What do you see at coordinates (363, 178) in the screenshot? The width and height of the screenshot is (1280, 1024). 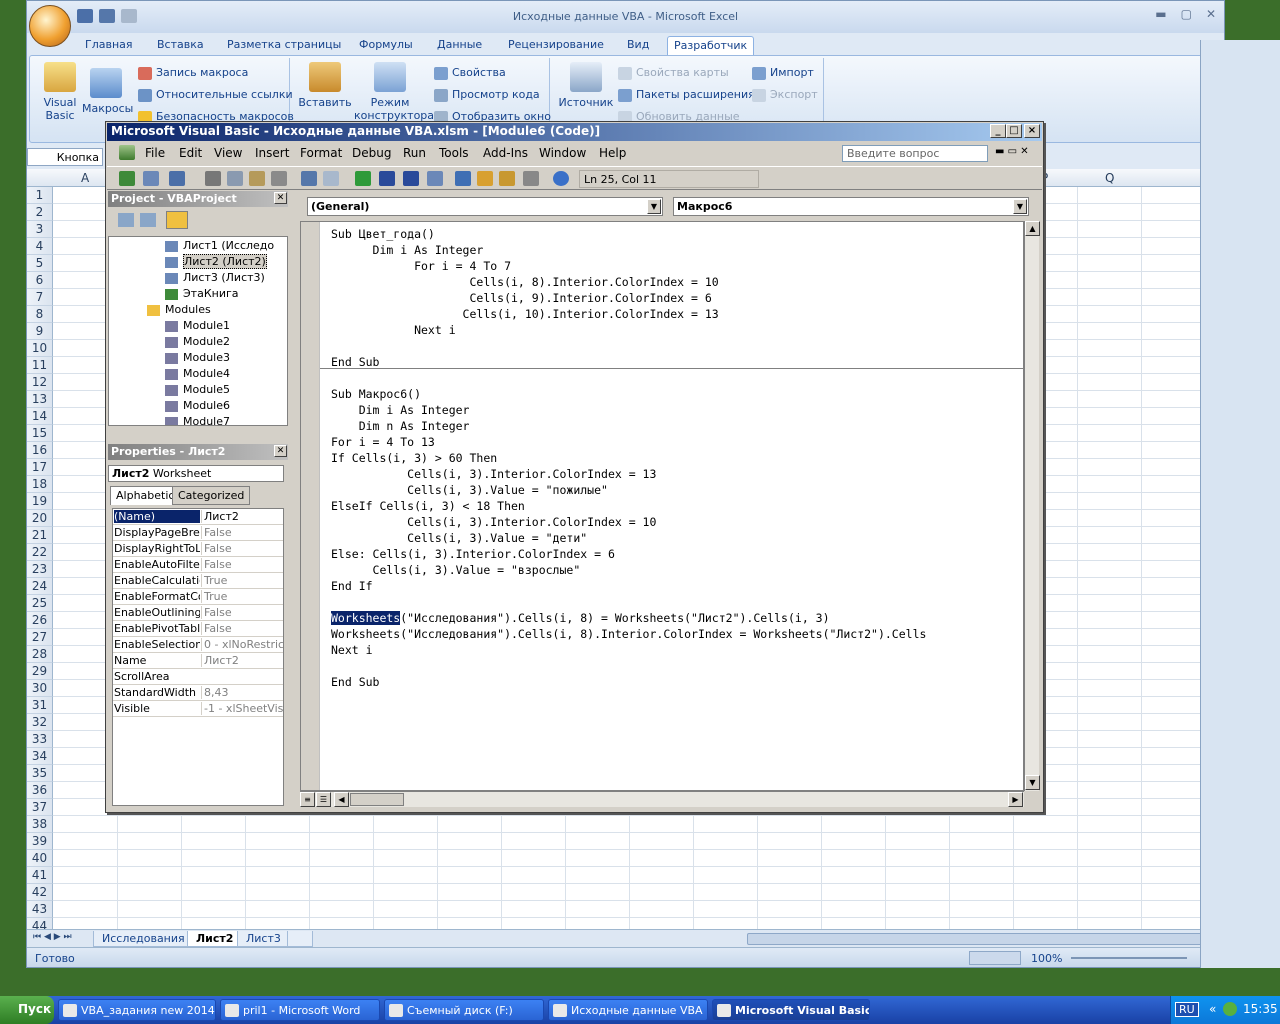 I see `run-icon` at bounding box center [363, 178].